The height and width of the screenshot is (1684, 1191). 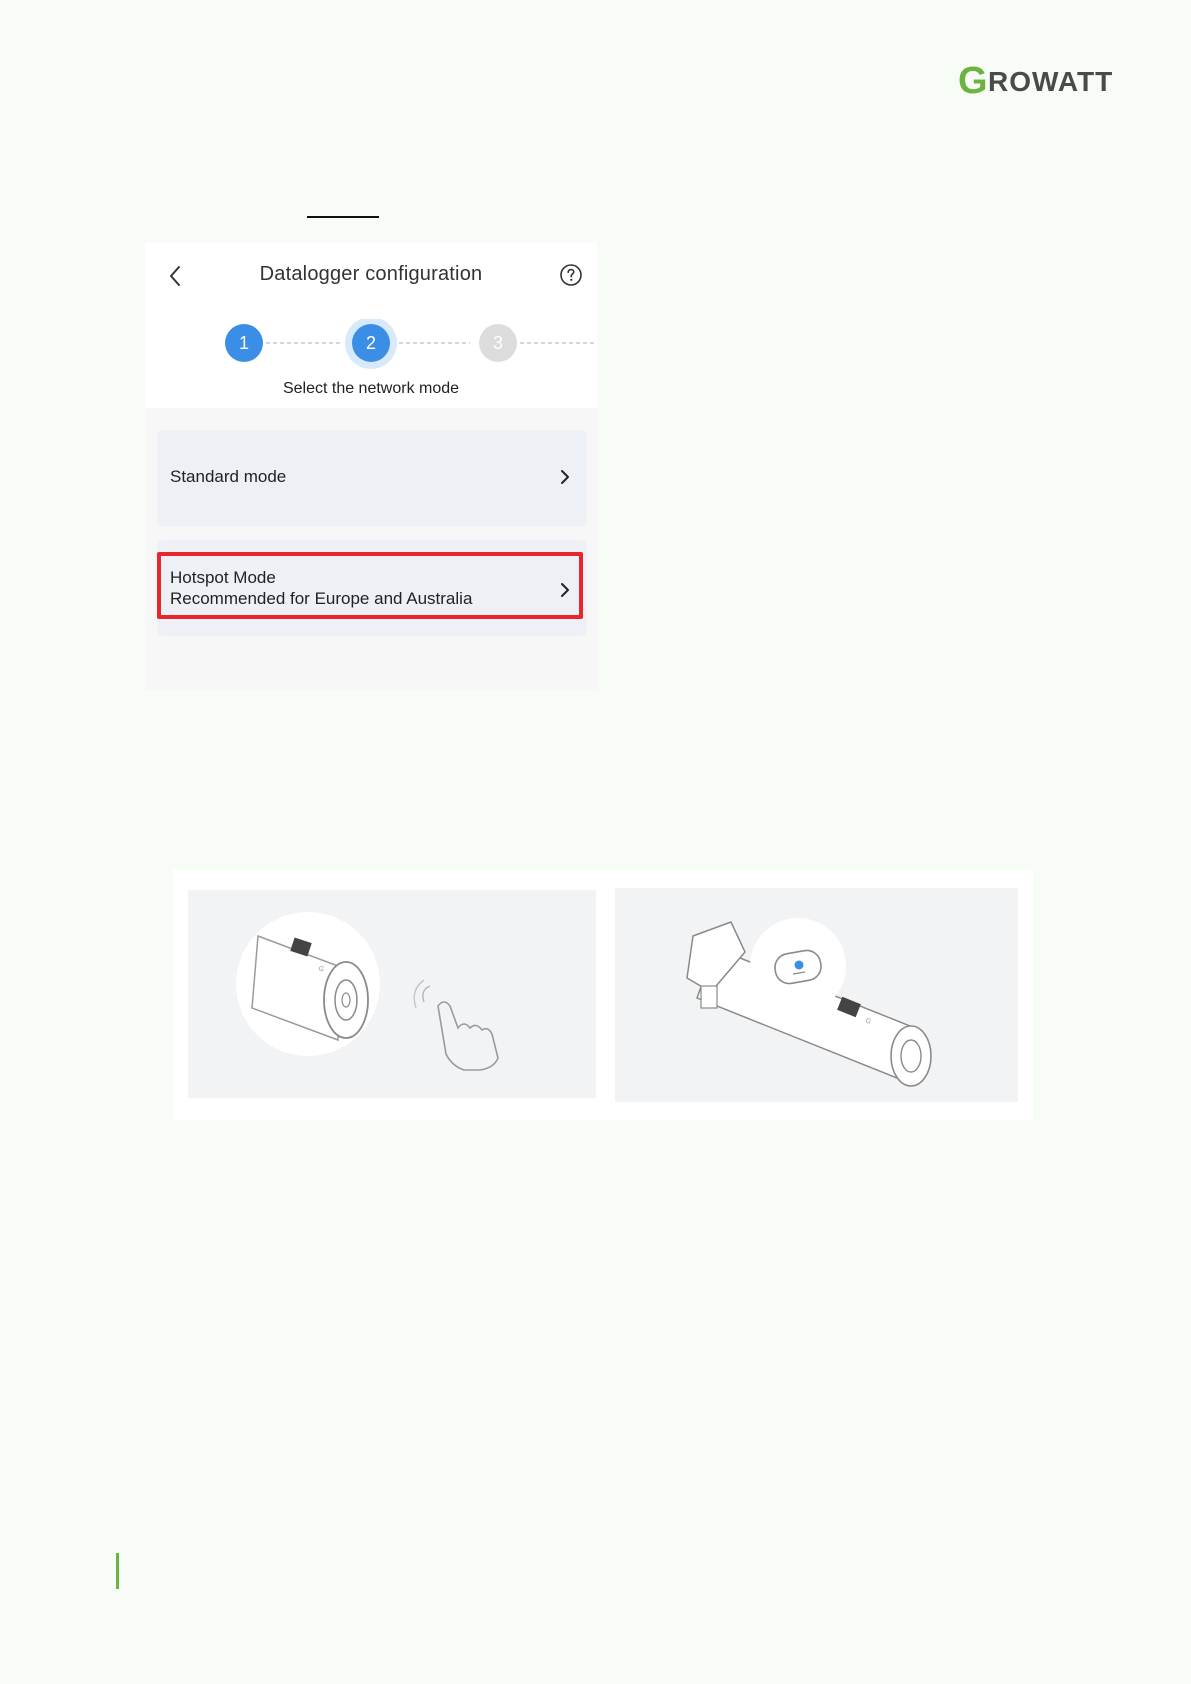 What do you see at coordinates (117, 1571) in the screenshot?
I see `footer-accent-bar` at bounding box center [117, 1571].